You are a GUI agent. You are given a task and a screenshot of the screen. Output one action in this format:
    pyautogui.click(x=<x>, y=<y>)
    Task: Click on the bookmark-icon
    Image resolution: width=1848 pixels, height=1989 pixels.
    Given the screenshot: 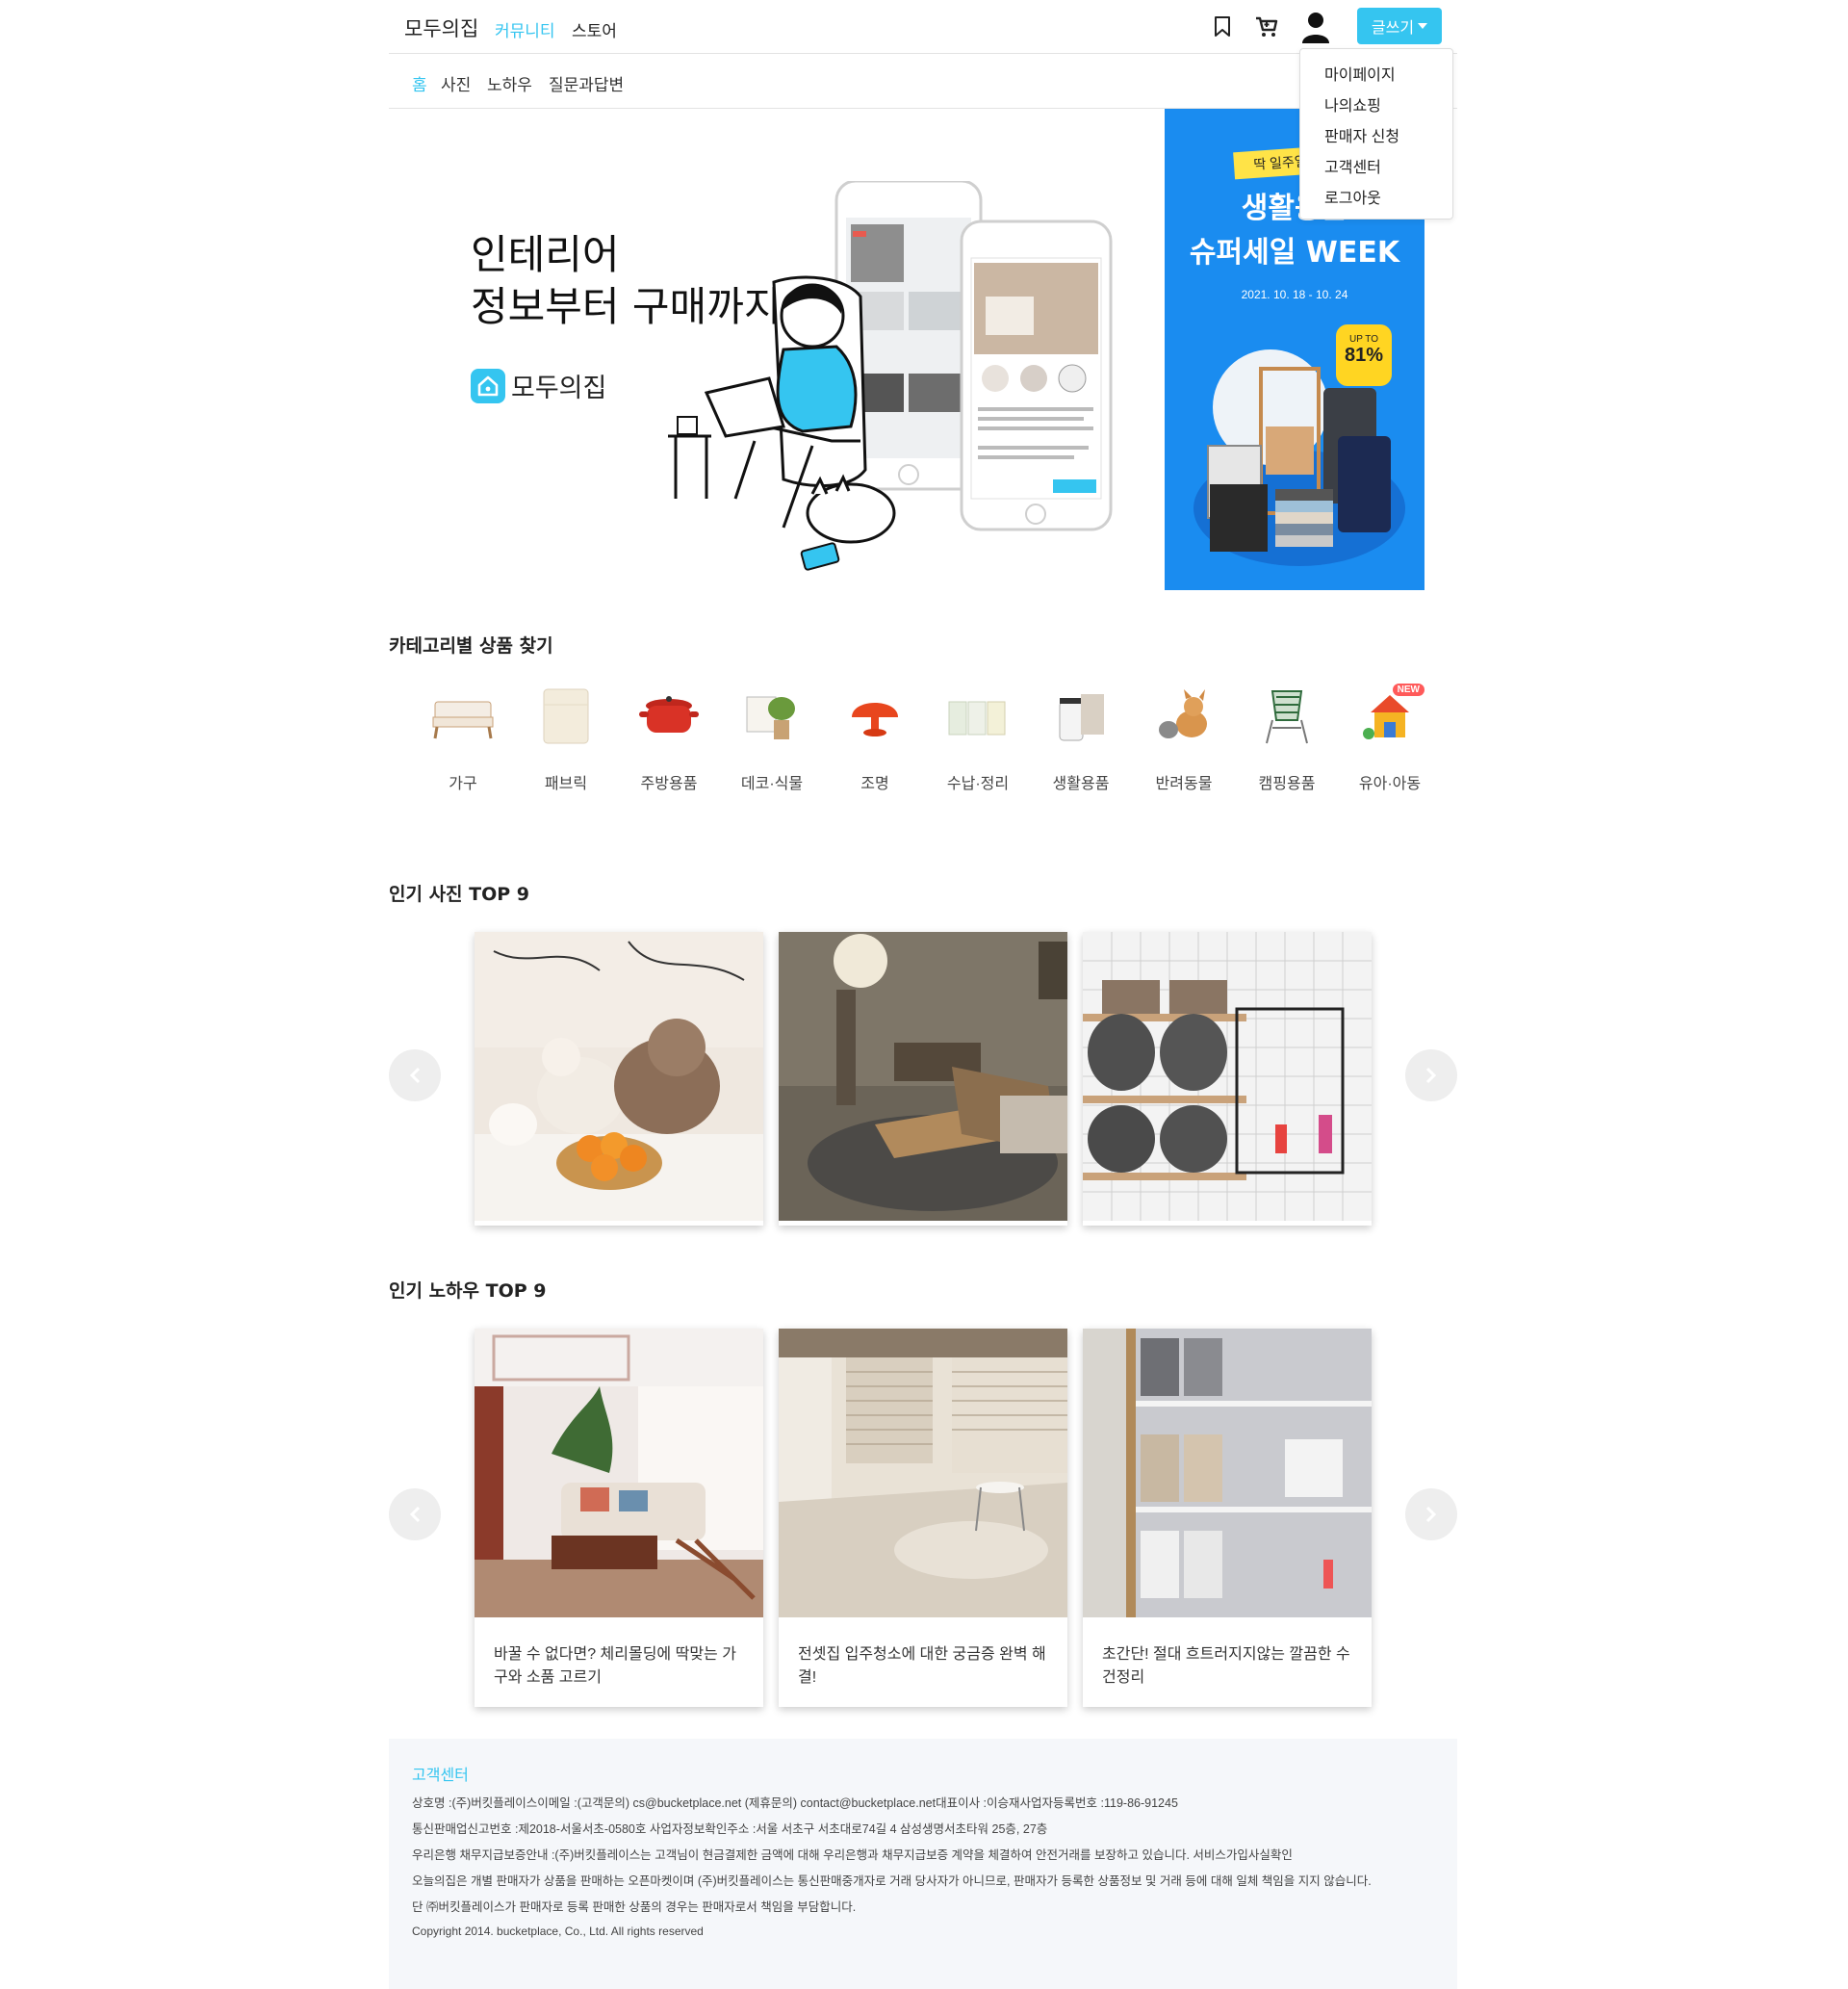 What is the action you would take?
    pyautogui.click(x=1222, y=27)
    